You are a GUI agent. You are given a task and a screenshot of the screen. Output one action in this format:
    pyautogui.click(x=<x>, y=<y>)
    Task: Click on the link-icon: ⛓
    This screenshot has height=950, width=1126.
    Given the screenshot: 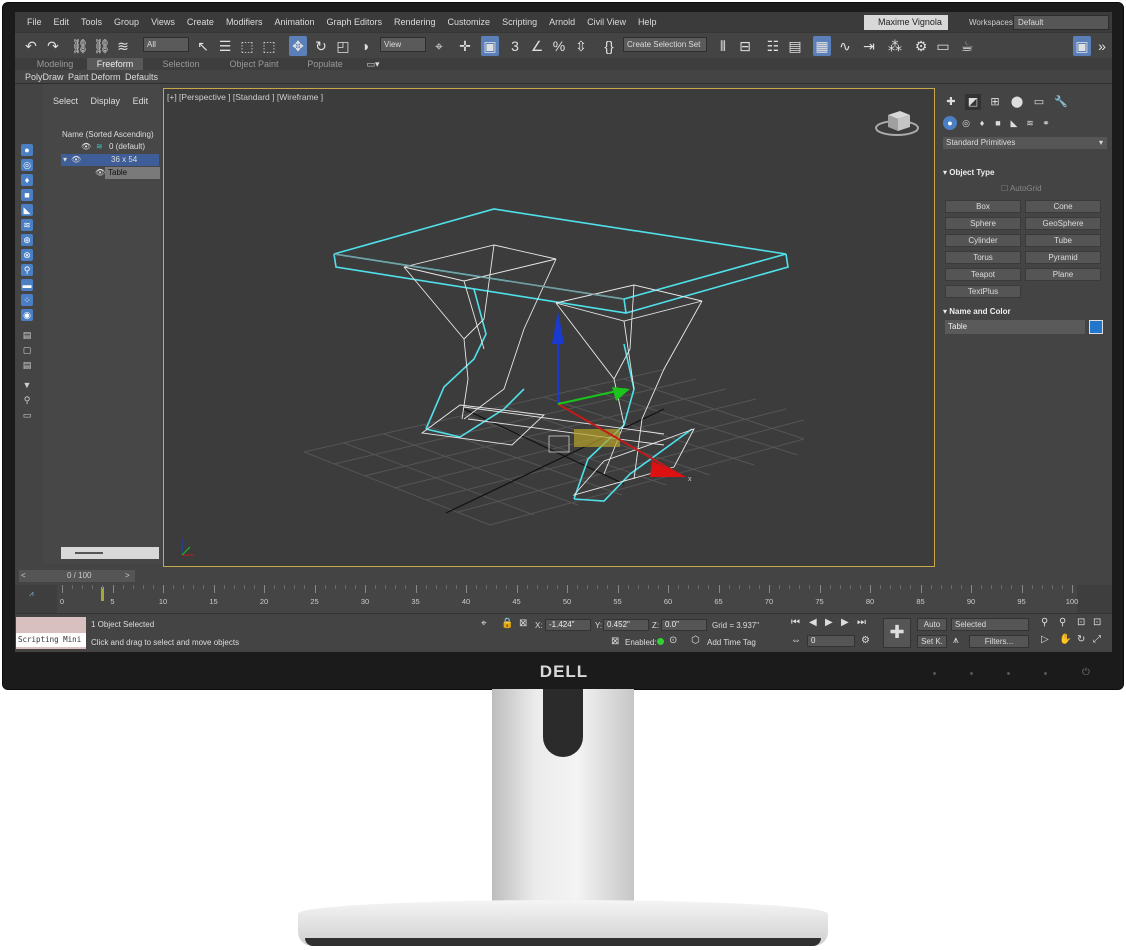 What is the action you would take?
    pyautogui.click(x=80, y=46)
    